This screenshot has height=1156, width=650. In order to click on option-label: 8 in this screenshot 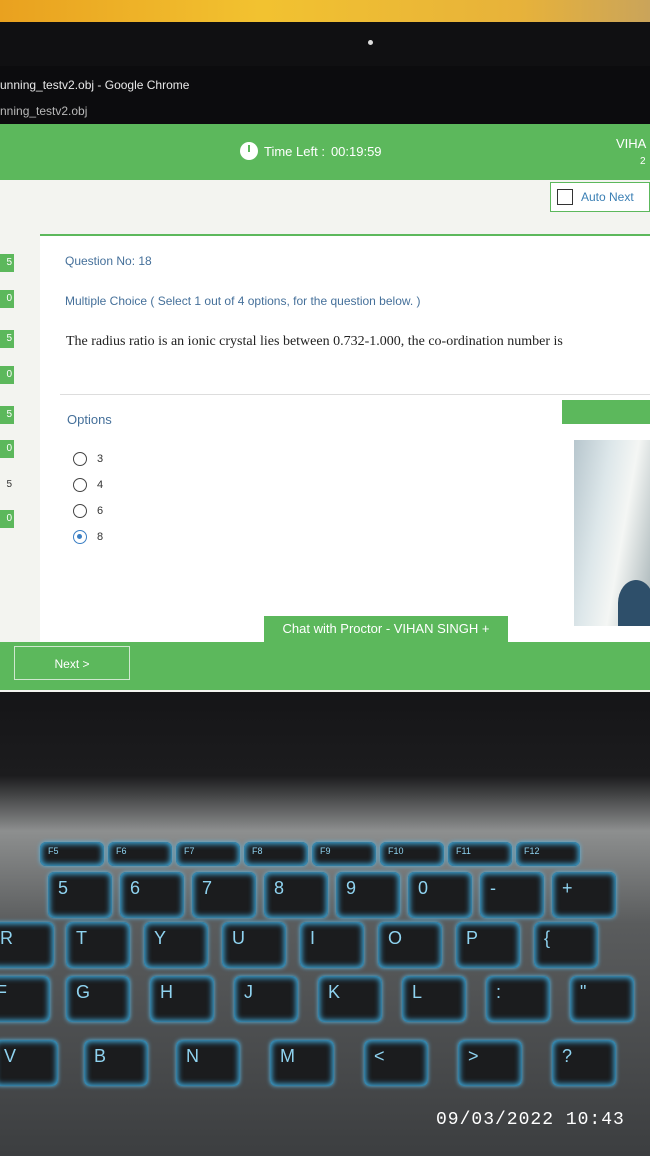, I will do `click(100, 537)`.